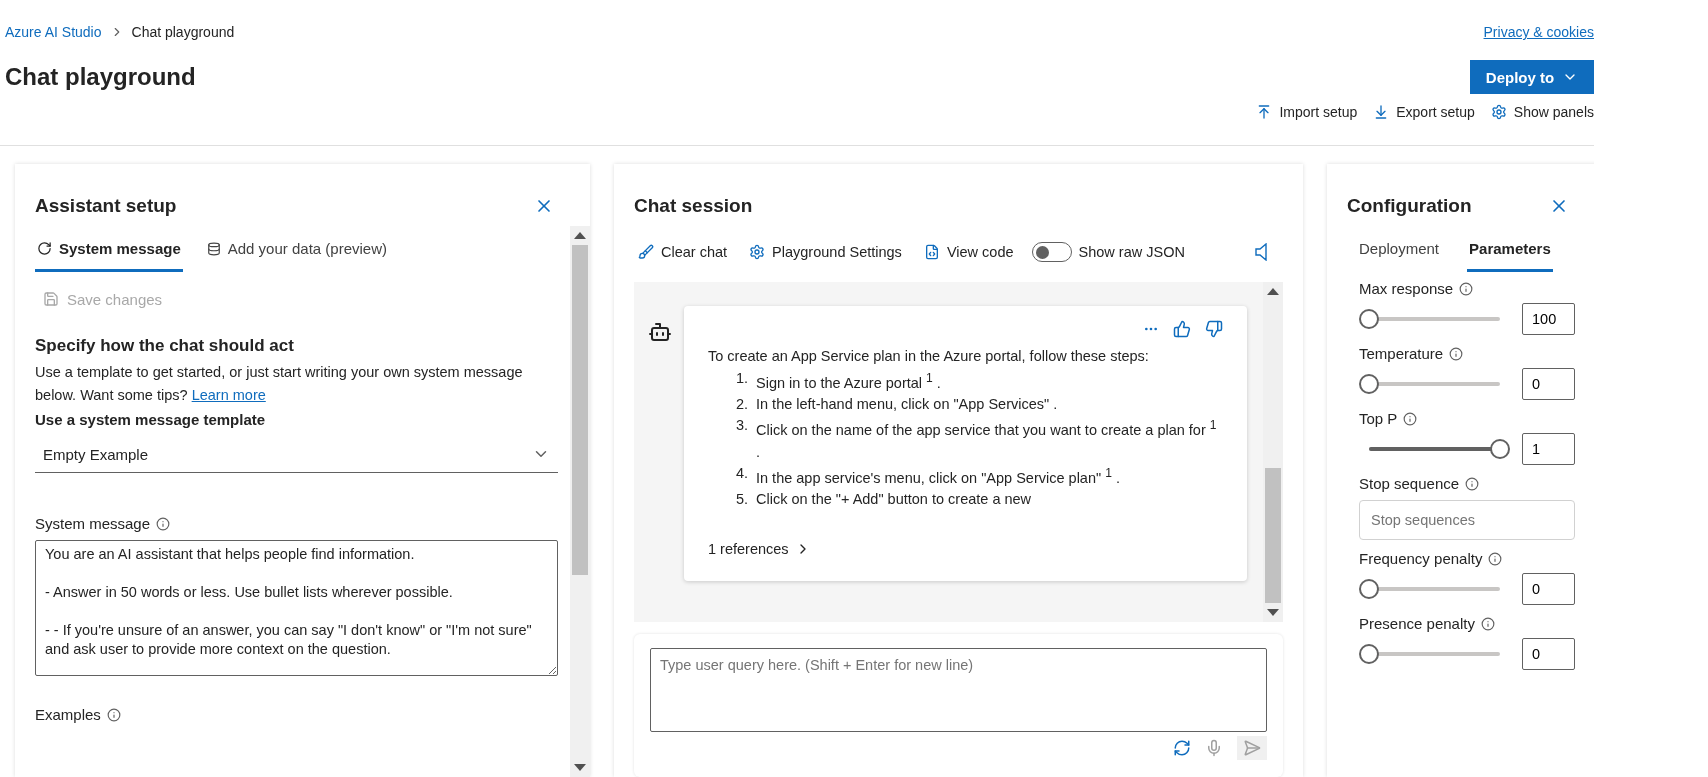  What do you see at coordinates (1421, 558) in the screenshot?
I see `field-label: Frequency penalty` at bounding box center [1421, 558].